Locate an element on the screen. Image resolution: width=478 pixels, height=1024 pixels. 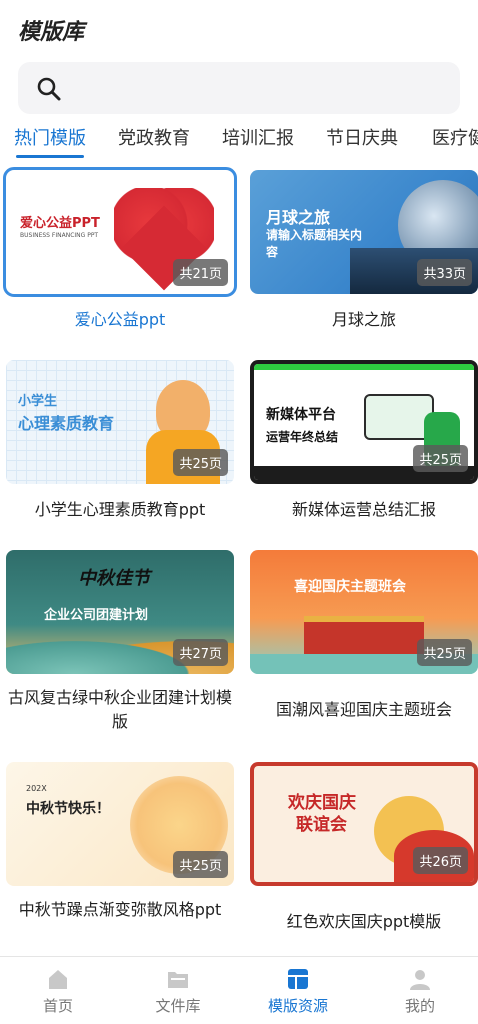
tab-medical: 医疗健 is located at coordinates (455, 137).